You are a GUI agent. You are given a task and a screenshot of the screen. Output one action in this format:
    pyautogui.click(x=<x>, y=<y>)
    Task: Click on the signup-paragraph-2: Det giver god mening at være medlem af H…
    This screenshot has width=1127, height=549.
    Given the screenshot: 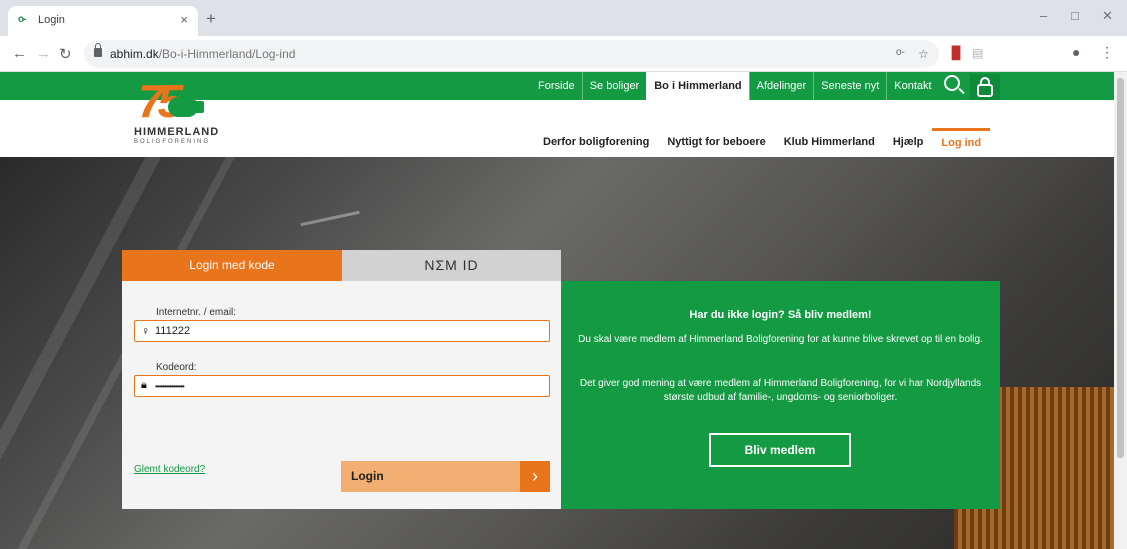 What is the action you would take?
    pyautogui.click(x=780, y=390)
    